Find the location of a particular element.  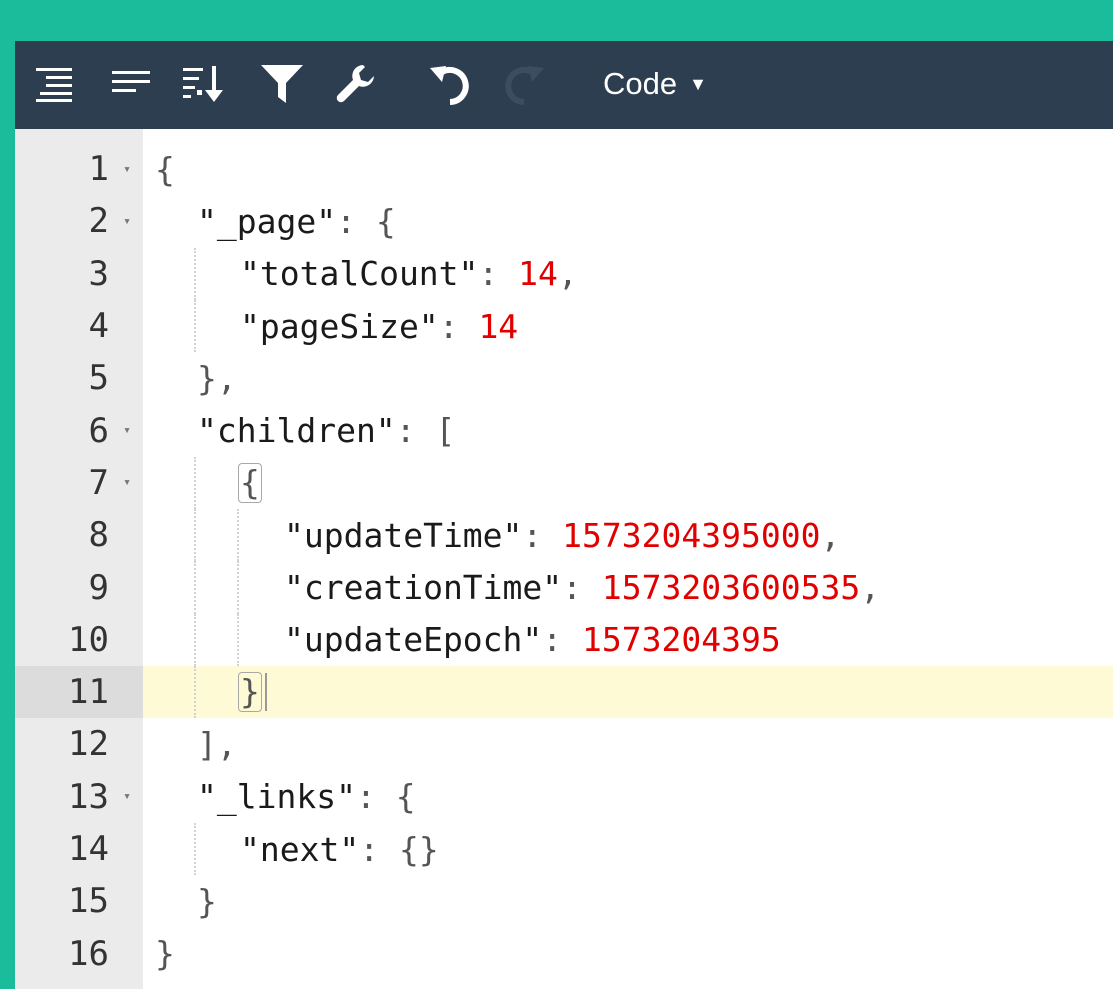

matched-bracket: } is located at coordinates (250, 692).